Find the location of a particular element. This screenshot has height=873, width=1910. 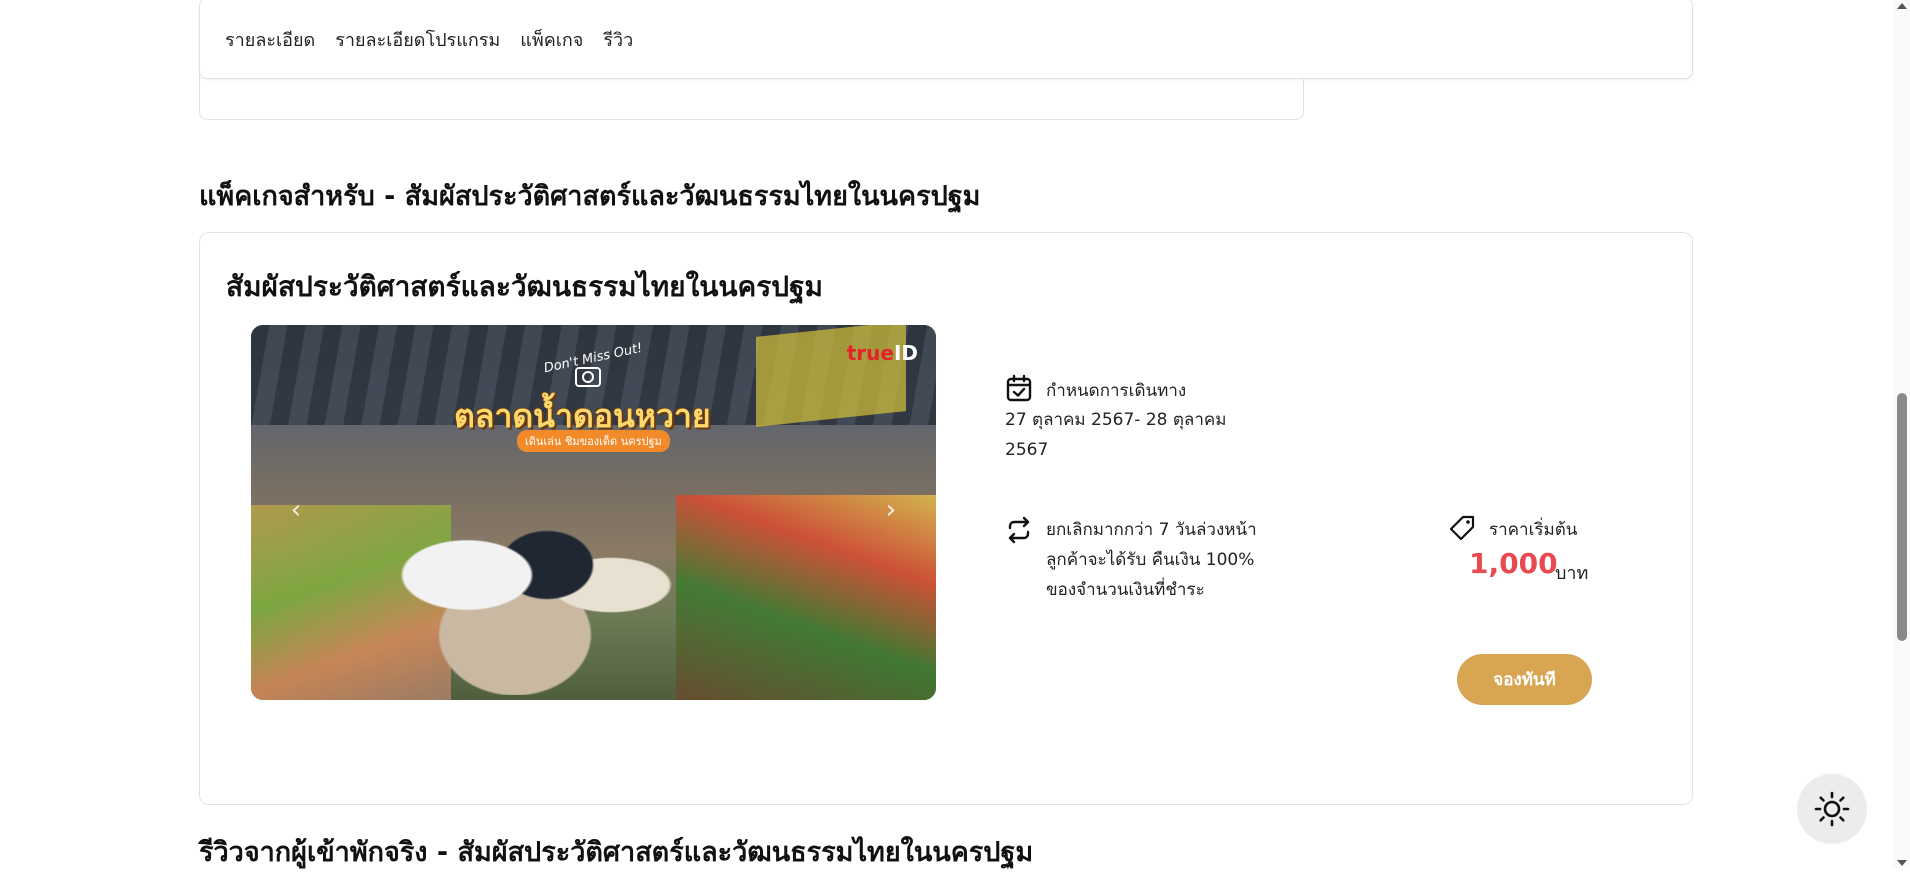

tab-packages: แพ็คเกจ is located at coordinates (551, 39).